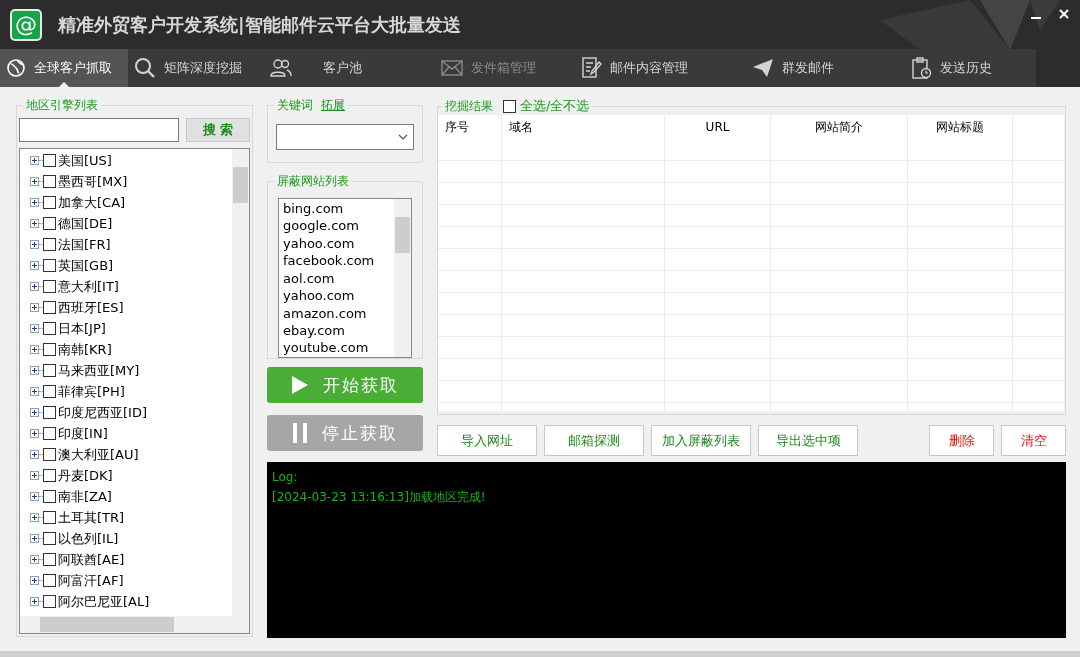 The width and height of the screenshot is (1080, 657). I want to click on action-button: 加入屏蔽列表, so click(701, 441).